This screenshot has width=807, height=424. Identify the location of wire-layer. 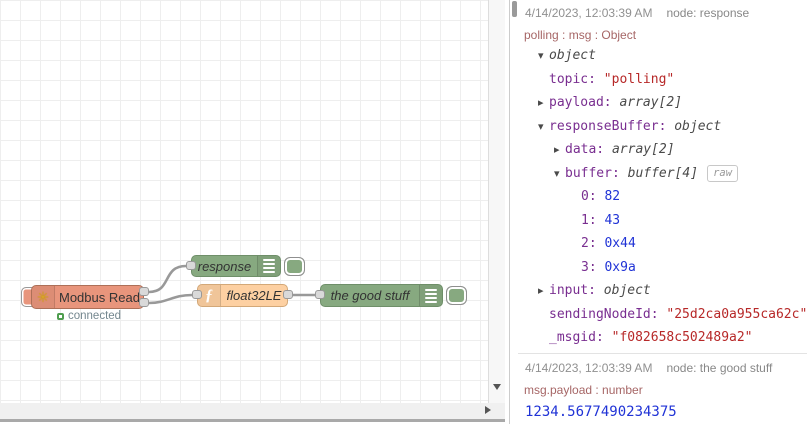
(232, 284).